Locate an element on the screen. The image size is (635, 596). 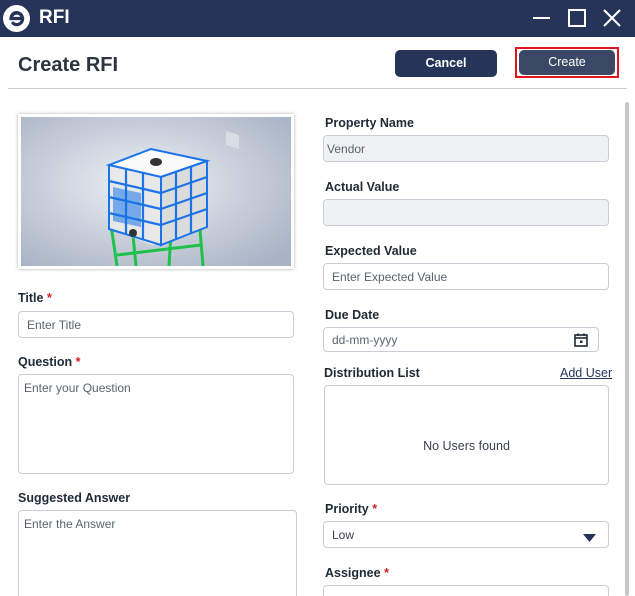
window-title: RFI is located at coordinates (54, 17).